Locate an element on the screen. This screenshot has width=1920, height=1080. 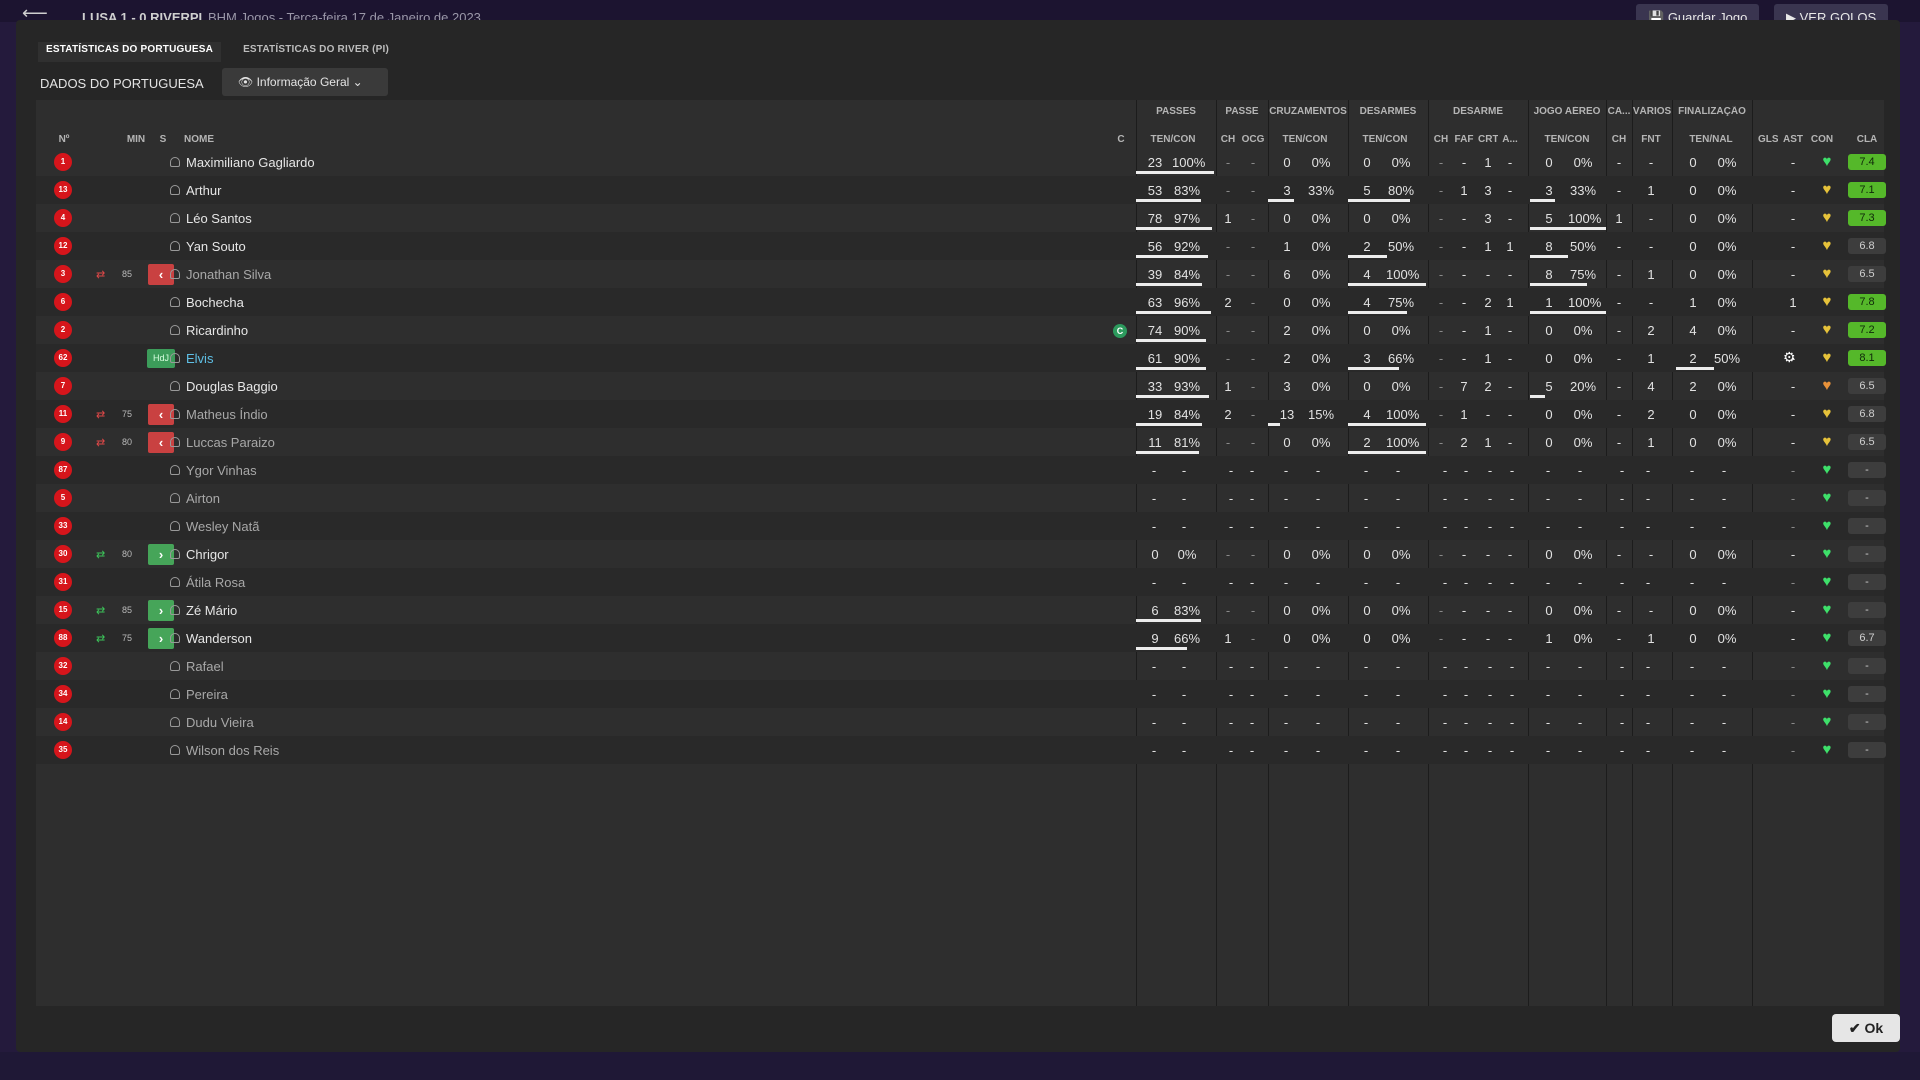
player-name: Douglas Baggio is located at coordinates (232, 386).